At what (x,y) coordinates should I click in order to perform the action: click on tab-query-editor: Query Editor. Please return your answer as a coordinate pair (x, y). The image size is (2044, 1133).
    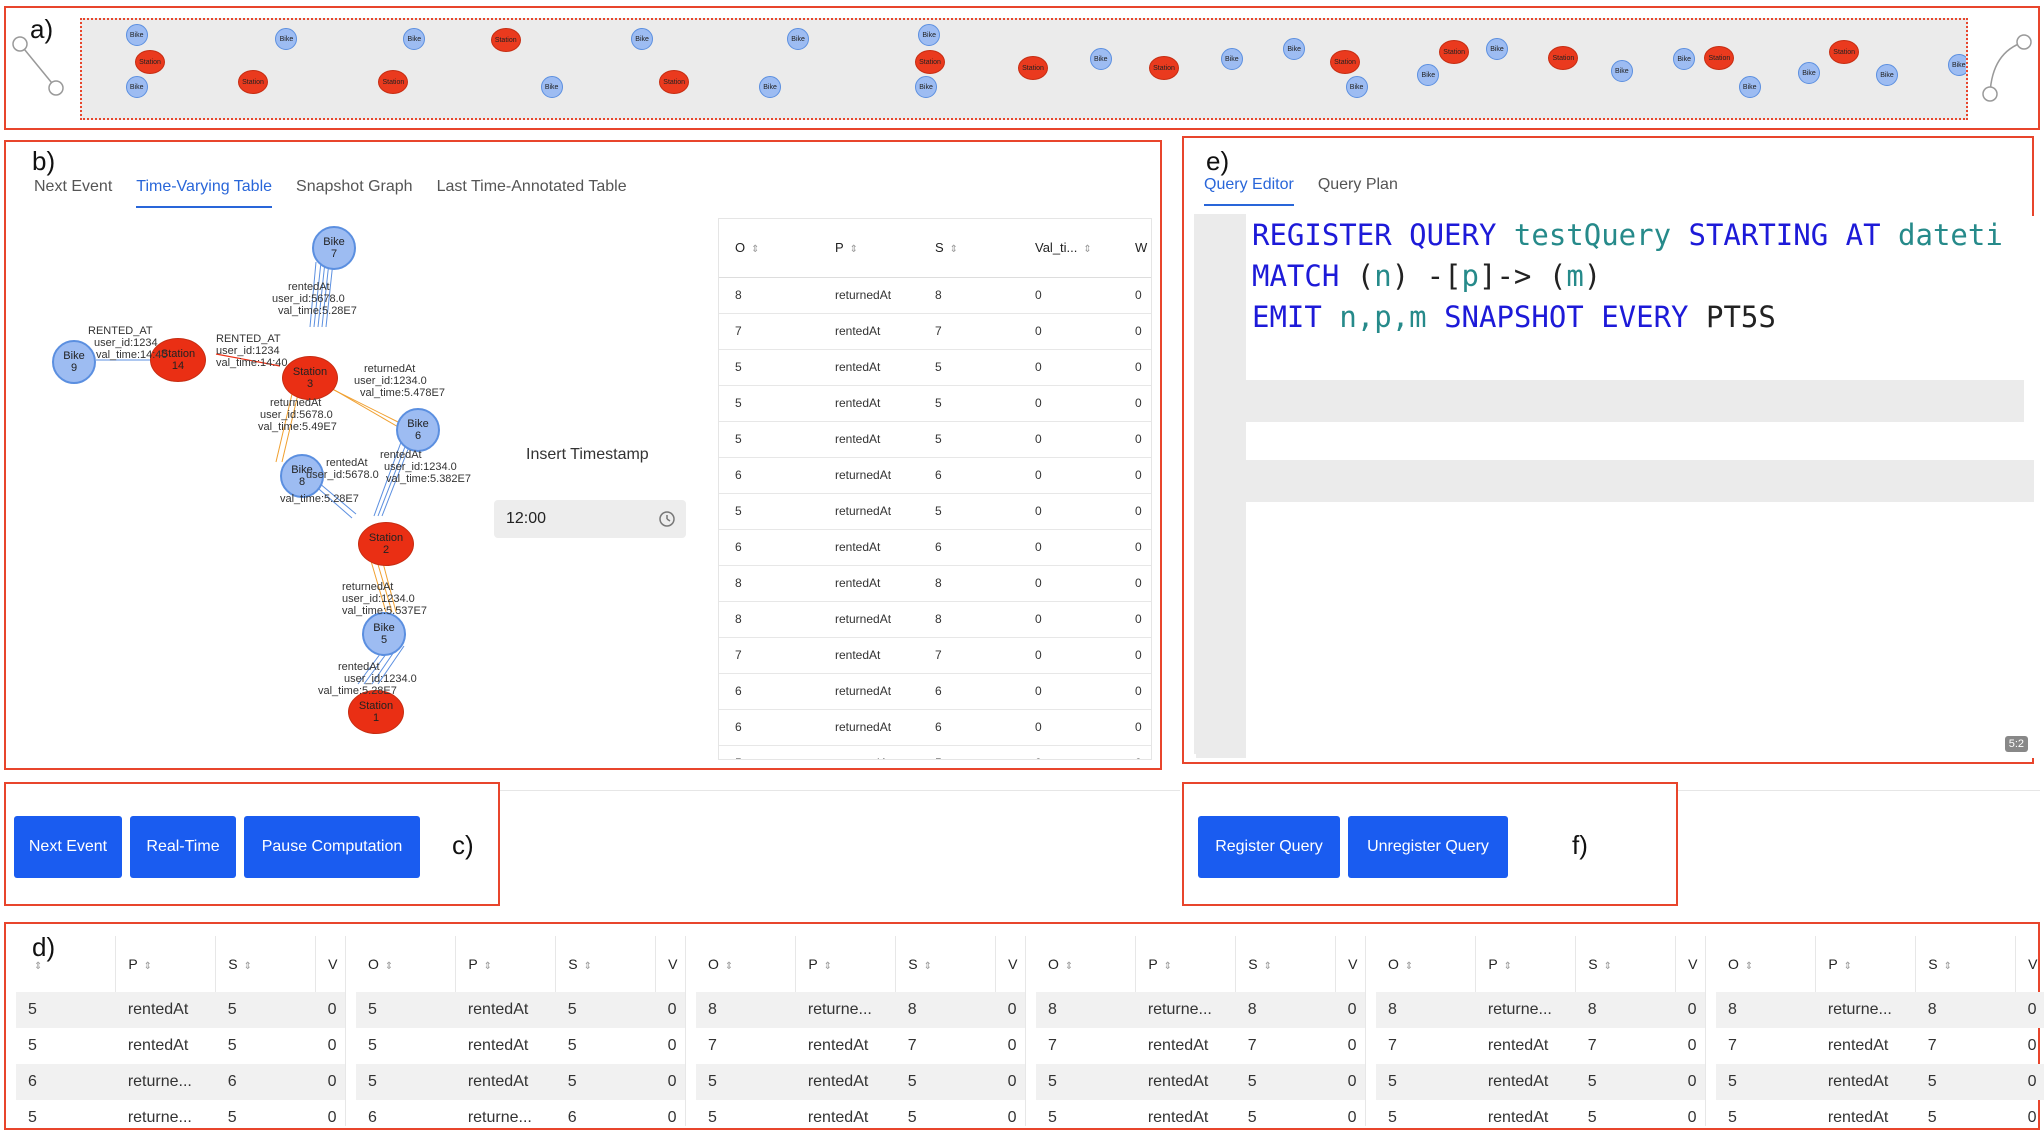
    Looking at the image, I should click on (1249, 191).